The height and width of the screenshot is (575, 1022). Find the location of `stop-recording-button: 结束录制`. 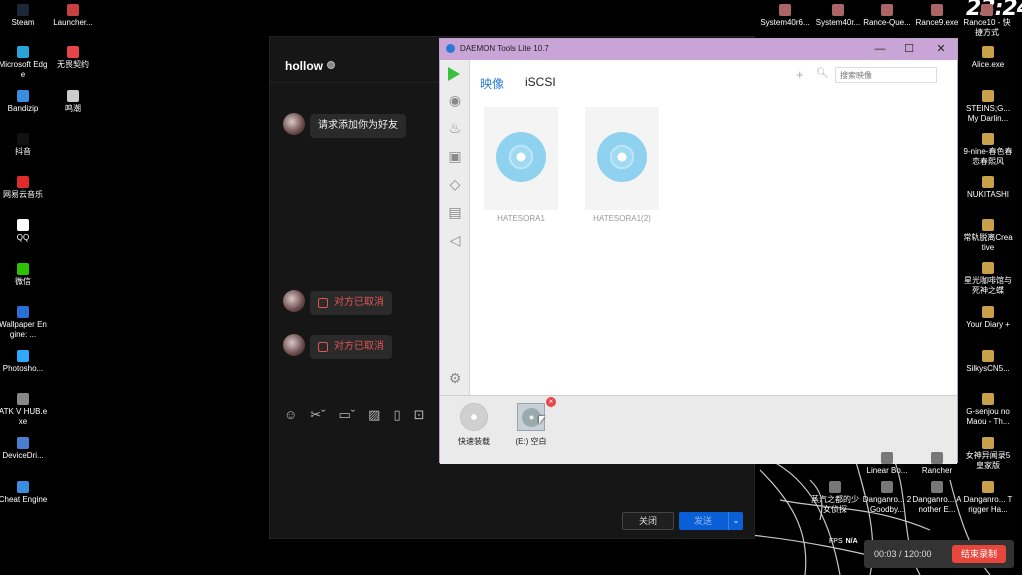

stop-recording-button: 结束录制 is located at coordinates (979, 554).